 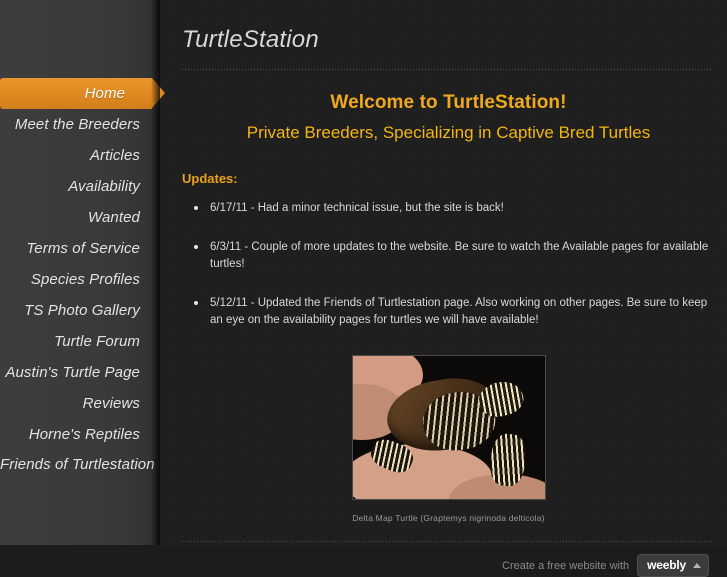 I want to click on sidebar-item-label: Availability, so click(x=104, y=186).